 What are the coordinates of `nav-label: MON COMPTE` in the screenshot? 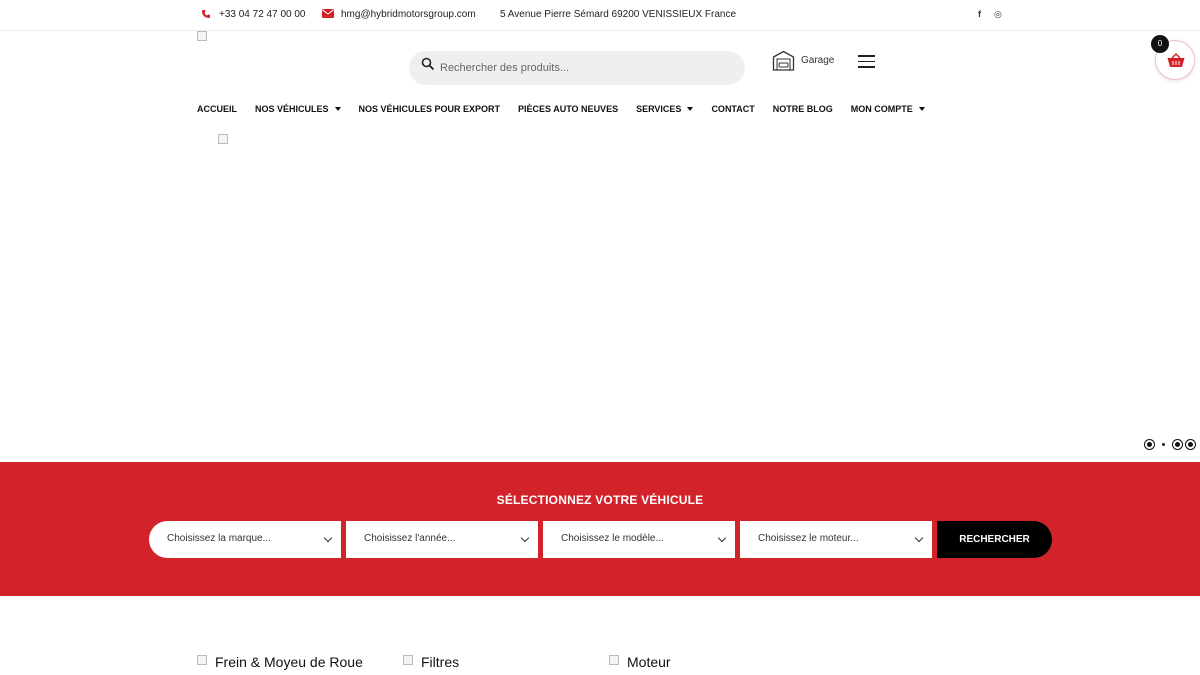 It's located at (881, 109).